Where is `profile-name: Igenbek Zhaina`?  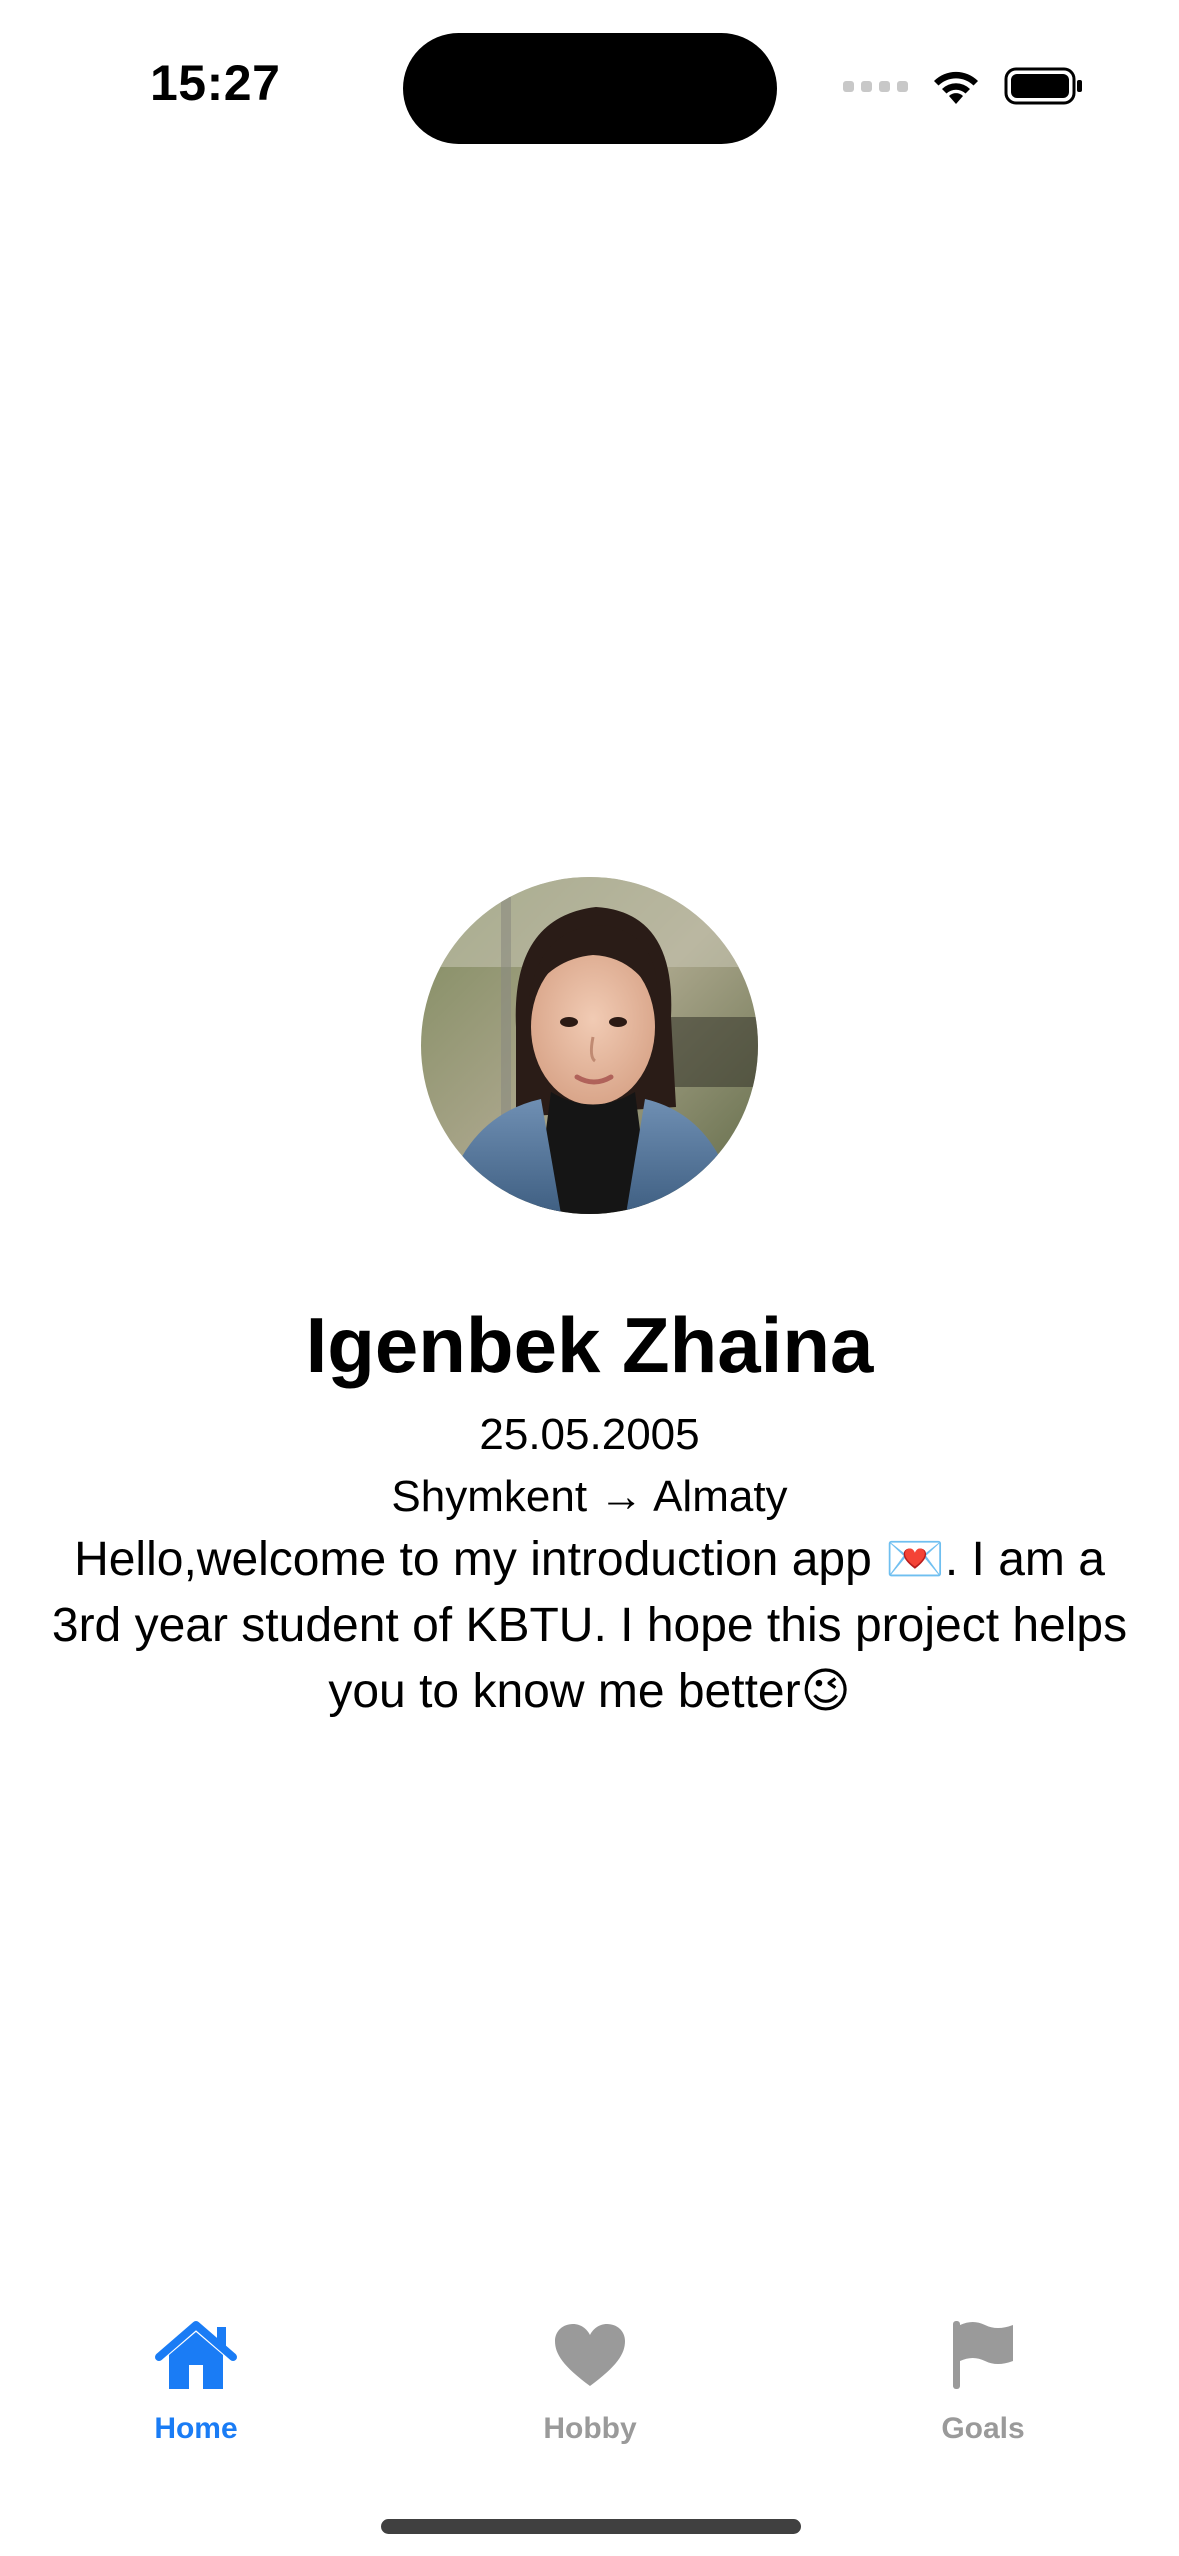
profile-name: Igenbek Zhaina is located at coordinates (589, 1345).